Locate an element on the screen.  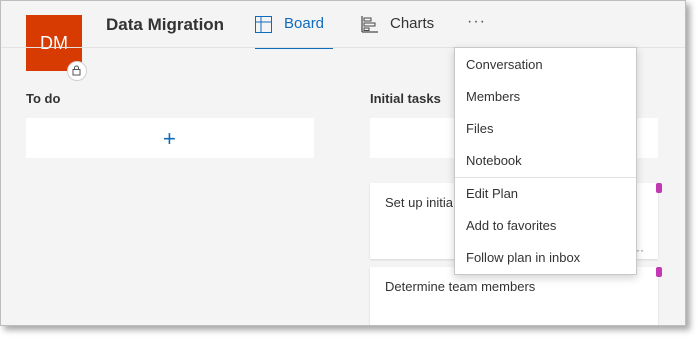
lock-icon is located at coordinates (77, 71).